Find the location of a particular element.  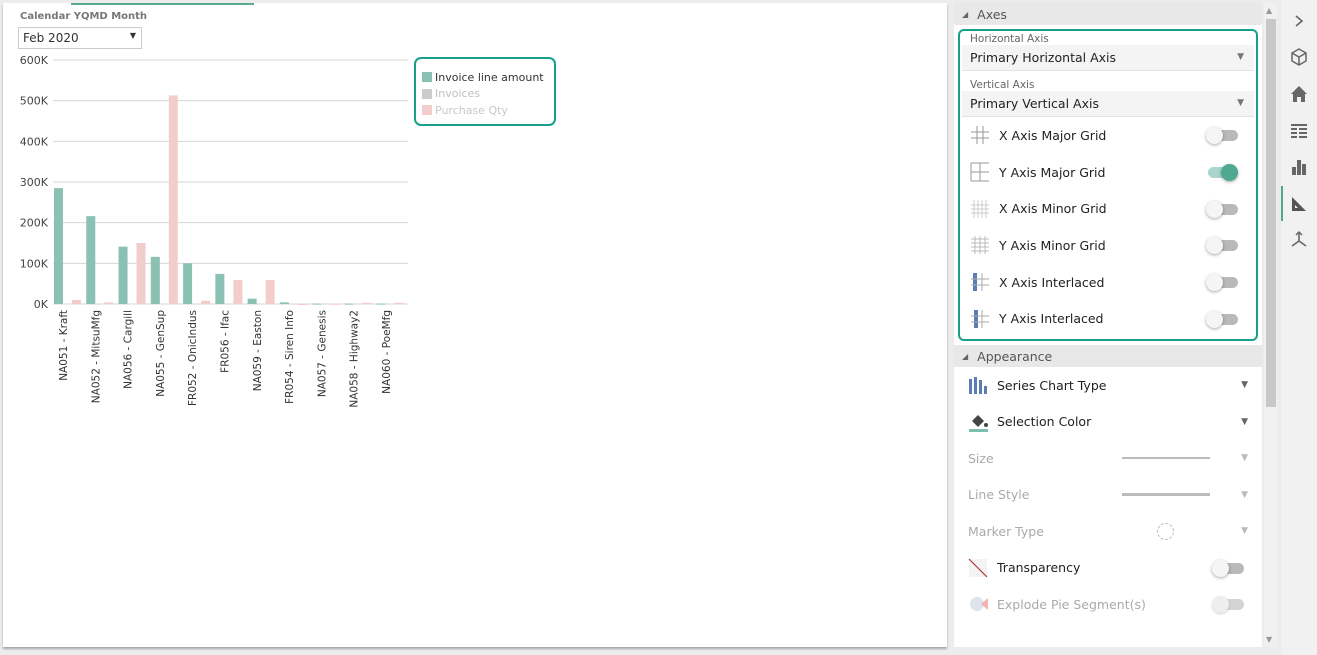

pie-explode-icon is located at coordinates (978, 604).